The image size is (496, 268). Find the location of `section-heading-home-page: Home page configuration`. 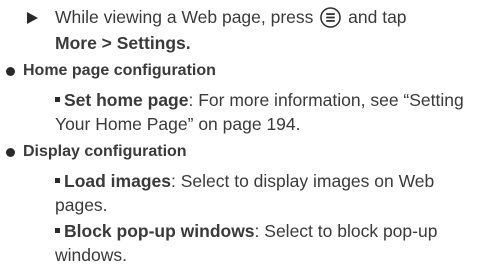

section-heading-home-page: Home page configuration is located at coordinates (119, 70).